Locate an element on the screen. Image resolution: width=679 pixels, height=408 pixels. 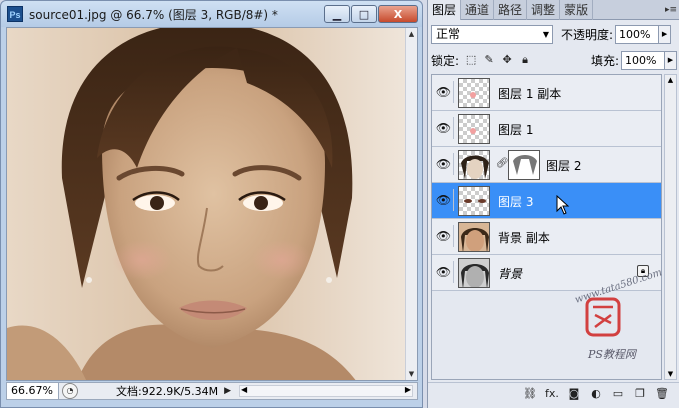
canvas-vertical-scrollbar: ▲ ▼ is located at coordinates (411, 204).